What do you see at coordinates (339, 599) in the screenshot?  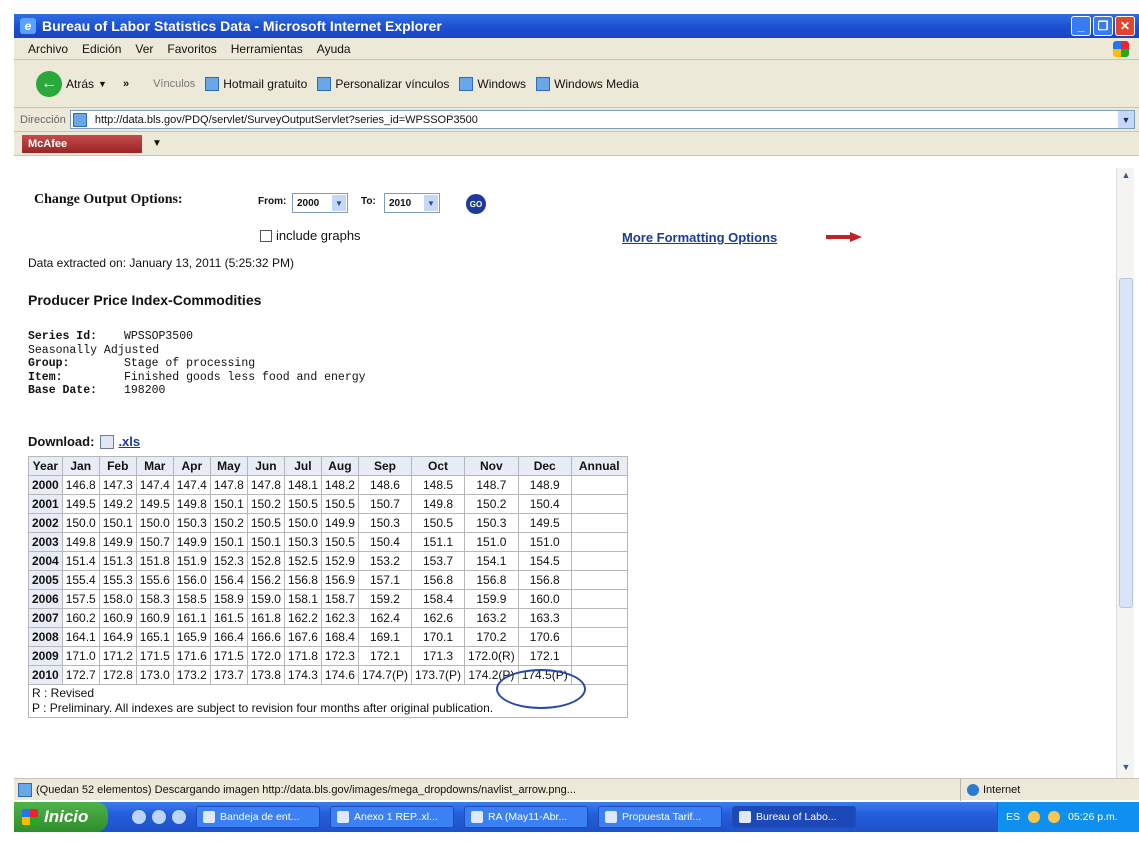 I see `value-cell: 158.7` at bounding box center [339, 599].